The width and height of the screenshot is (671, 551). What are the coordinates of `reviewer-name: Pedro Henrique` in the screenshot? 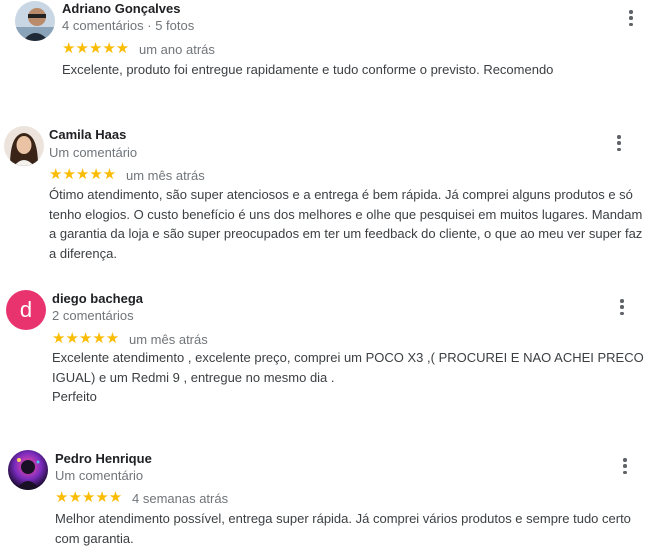 It's located at (103, 458).